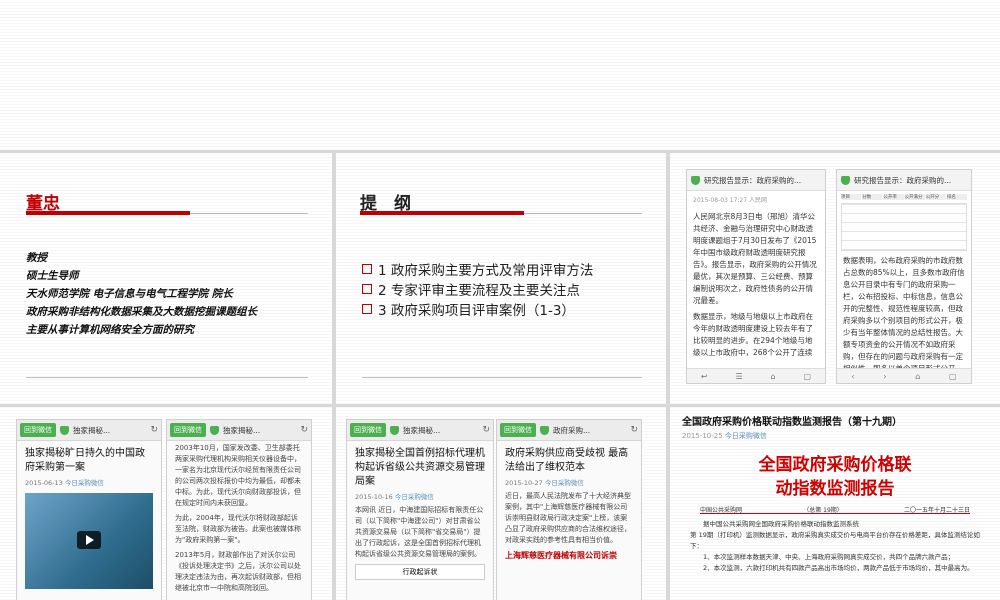 The height and width of the screenshot is (600, 1000). Describe the element at coordinates (561, 555) in the screenshot. I see `highlighted-case-title: 上海辉慈医疗器械有限公司诉崇` at that location.